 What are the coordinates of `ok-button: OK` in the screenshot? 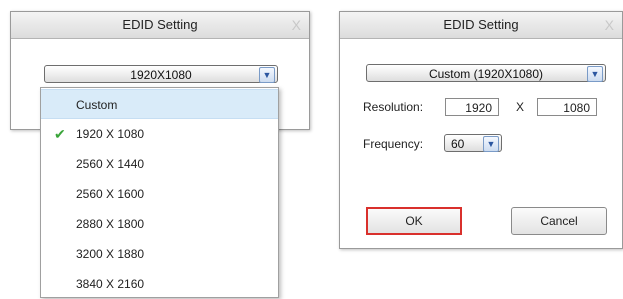 It's located at (414, 221).